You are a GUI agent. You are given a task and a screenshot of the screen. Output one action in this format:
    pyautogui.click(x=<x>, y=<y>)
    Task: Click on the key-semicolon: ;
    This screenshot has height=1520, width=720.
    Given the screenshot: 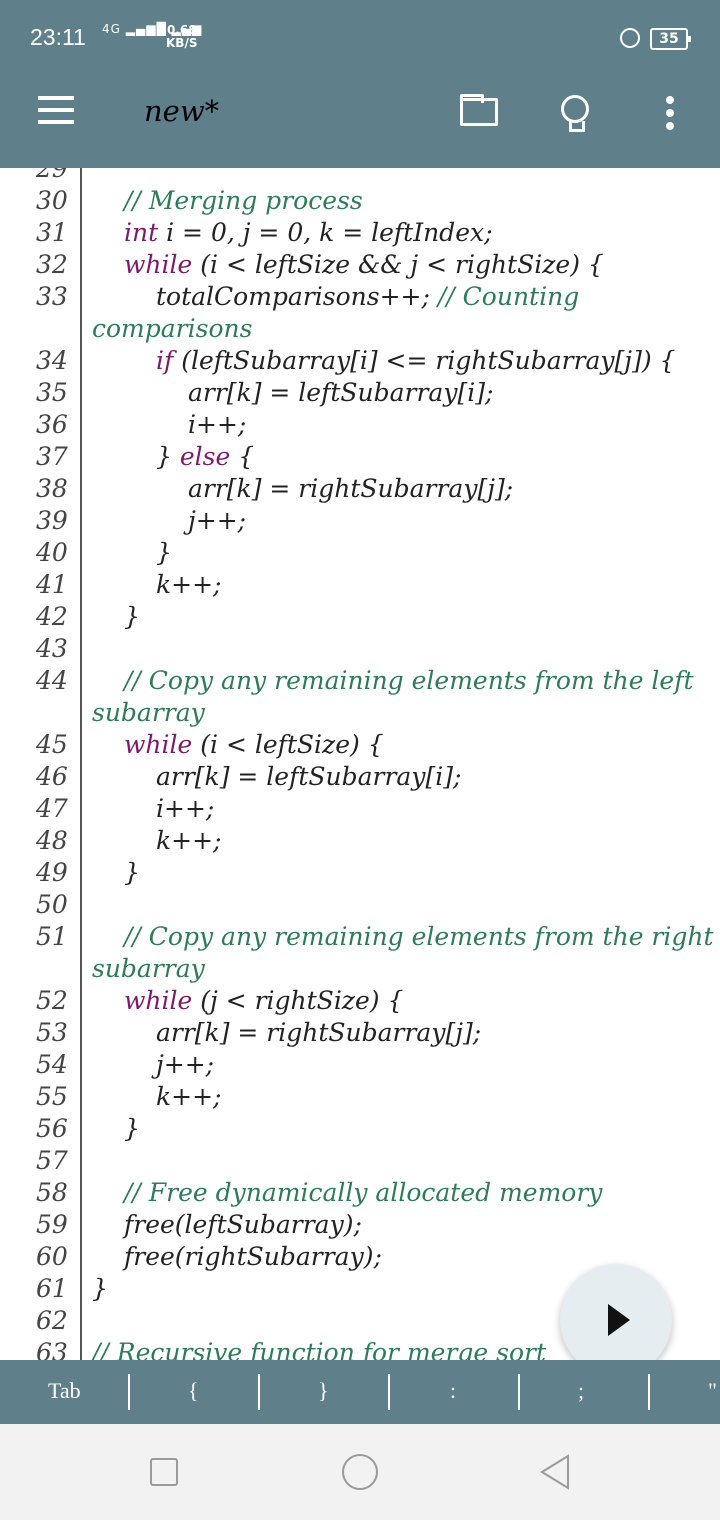 What is the action you would take?
    pyautogui.click(x=581, y=1391)
    